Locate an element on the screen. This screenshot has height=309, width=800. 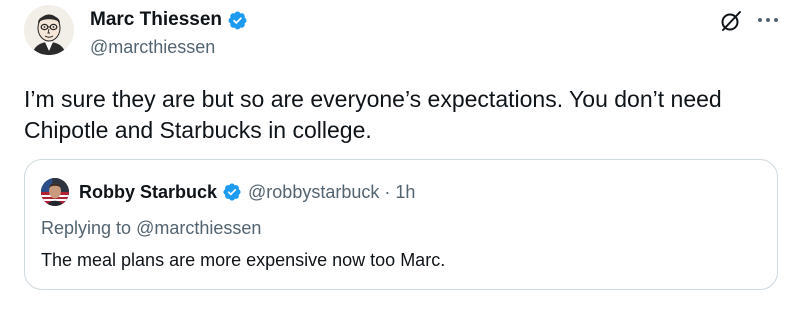
quoted-display-name: Robby Starbuck is located at coordinates (148, 192).